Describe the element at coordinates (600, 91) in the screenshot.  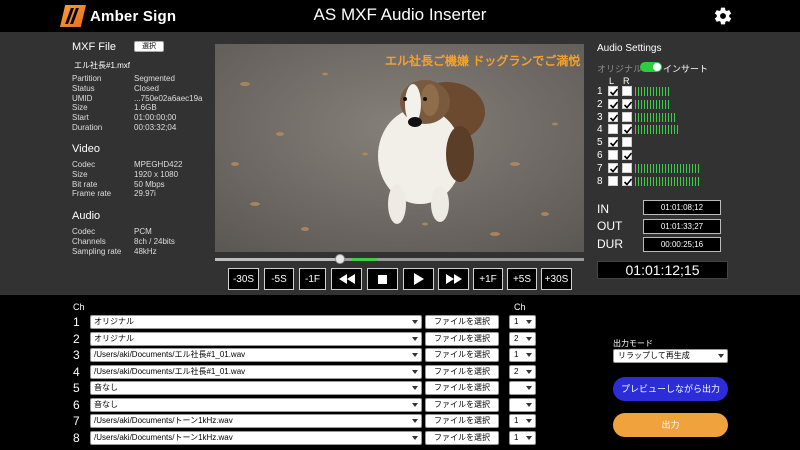
I see `channel-number: 1` at that location.